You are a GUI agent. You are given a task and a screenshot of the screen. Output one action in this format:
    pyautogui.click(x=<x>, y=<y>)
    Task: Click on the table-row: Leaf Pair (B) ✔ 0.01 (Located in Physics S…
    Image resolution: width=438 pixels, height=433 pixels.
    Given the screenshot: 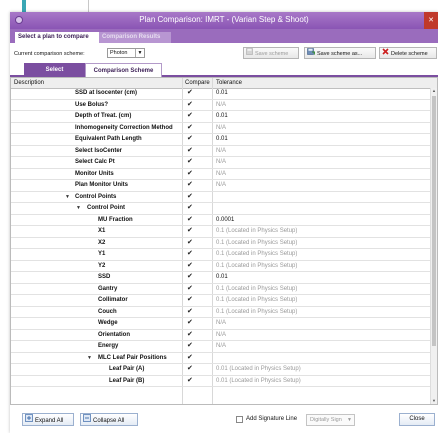 What is the action you would take?
    pyautogui.click(x=221, y=381)
    